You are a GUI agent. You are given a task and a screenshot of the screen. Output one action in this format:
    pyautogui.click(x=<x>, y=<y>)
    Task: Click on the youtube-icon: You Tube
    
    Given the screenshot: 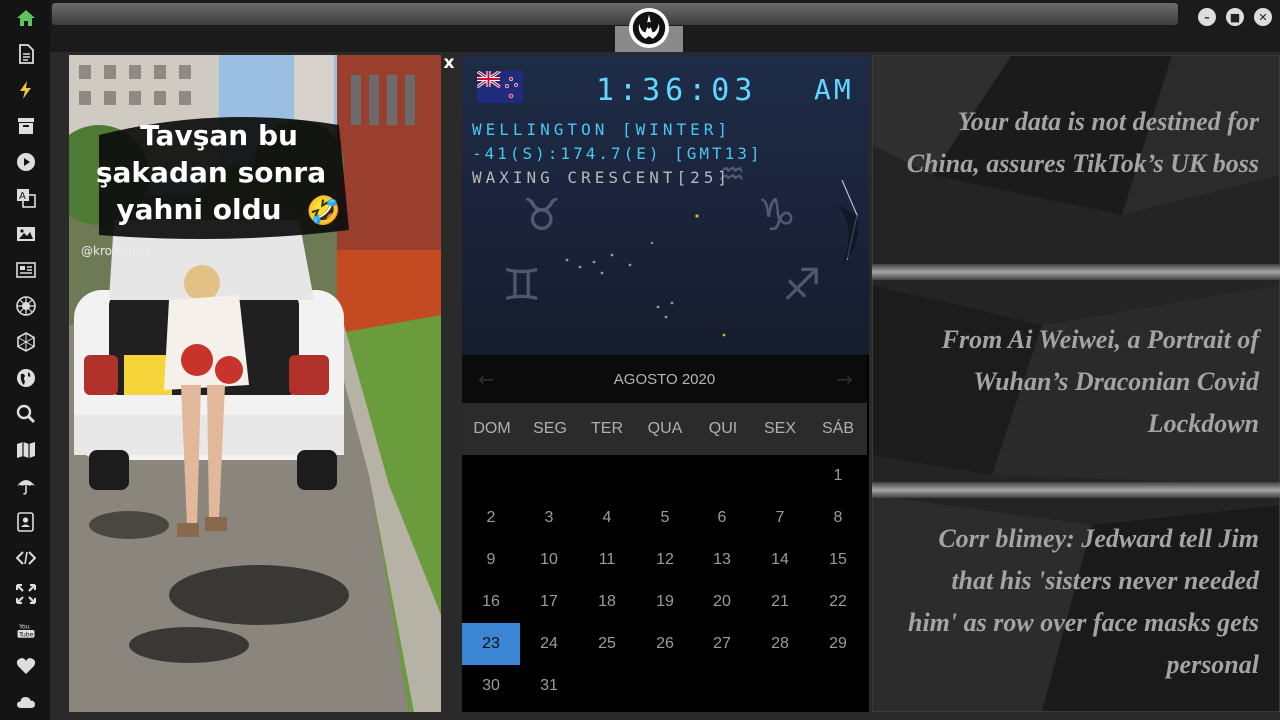 What is the action you would take?
    pyautogui.click(x=26, y=630)
    